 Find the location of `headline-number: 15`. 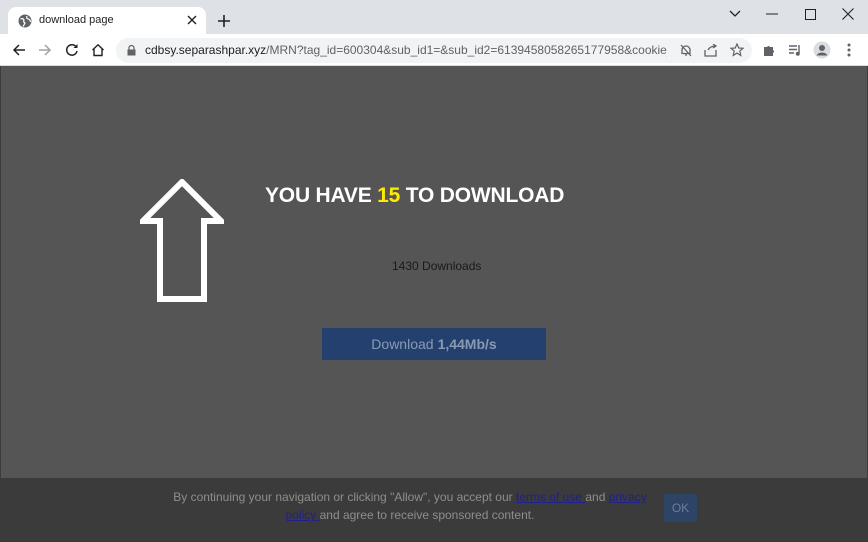

headline-number: 15 is located at coordinates (389, 195).